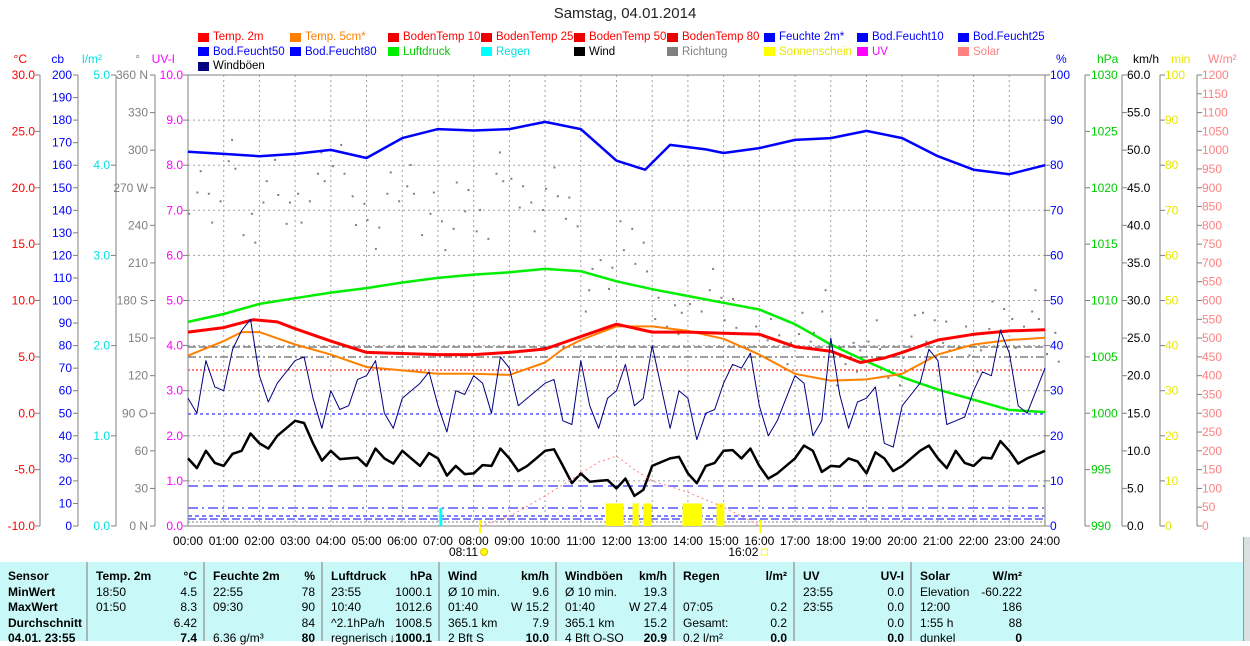  I want to click on cell-label: Temp. 2m, so click(124, 576).